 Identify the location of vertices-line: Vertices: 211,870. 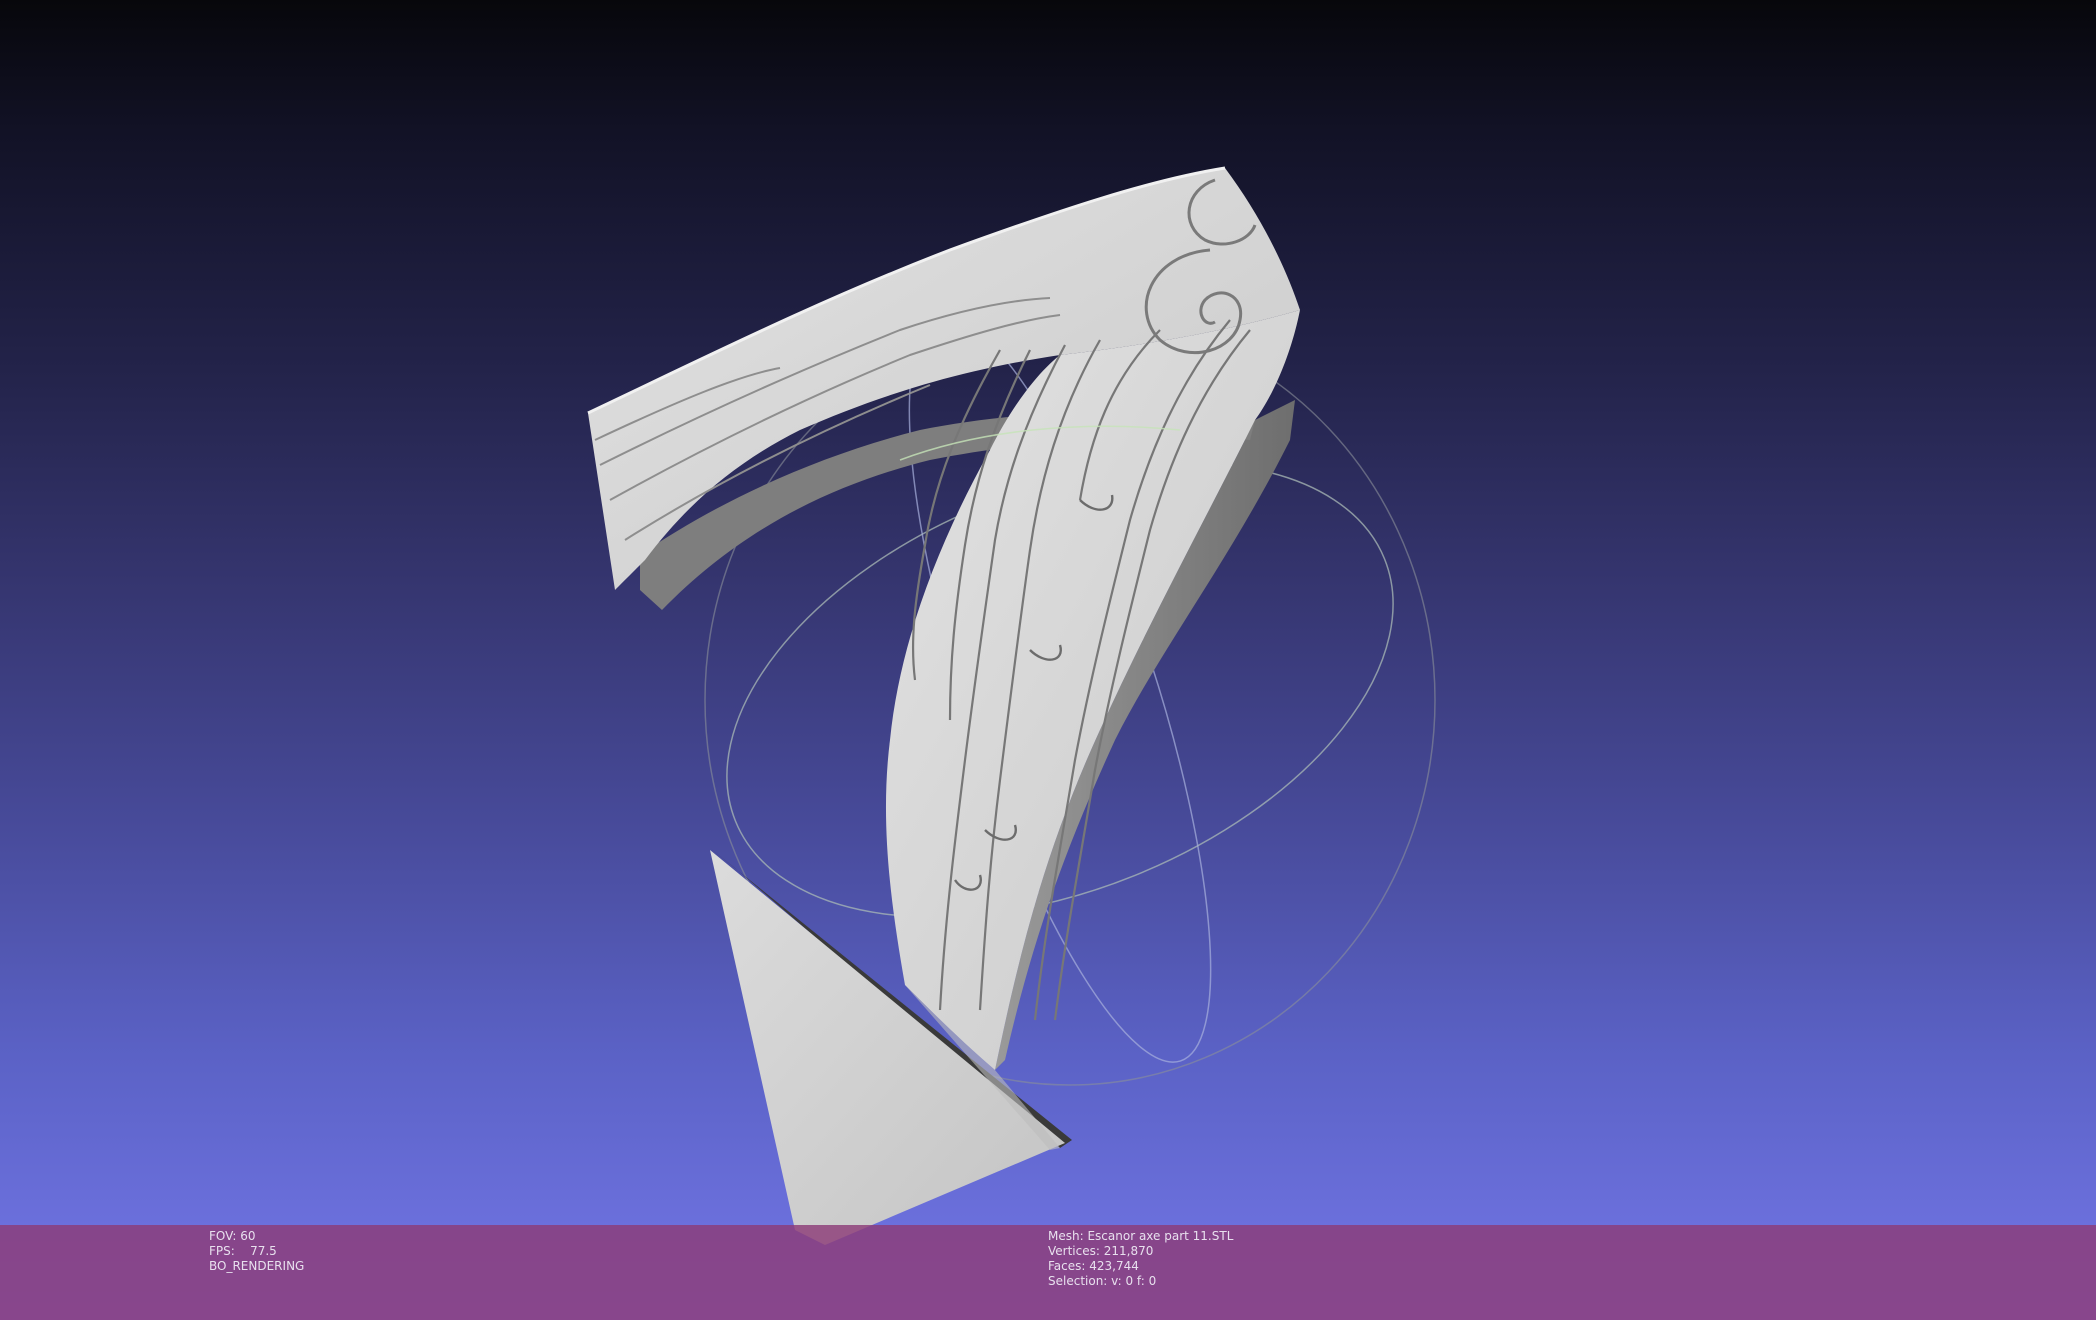
(1140, 1251).